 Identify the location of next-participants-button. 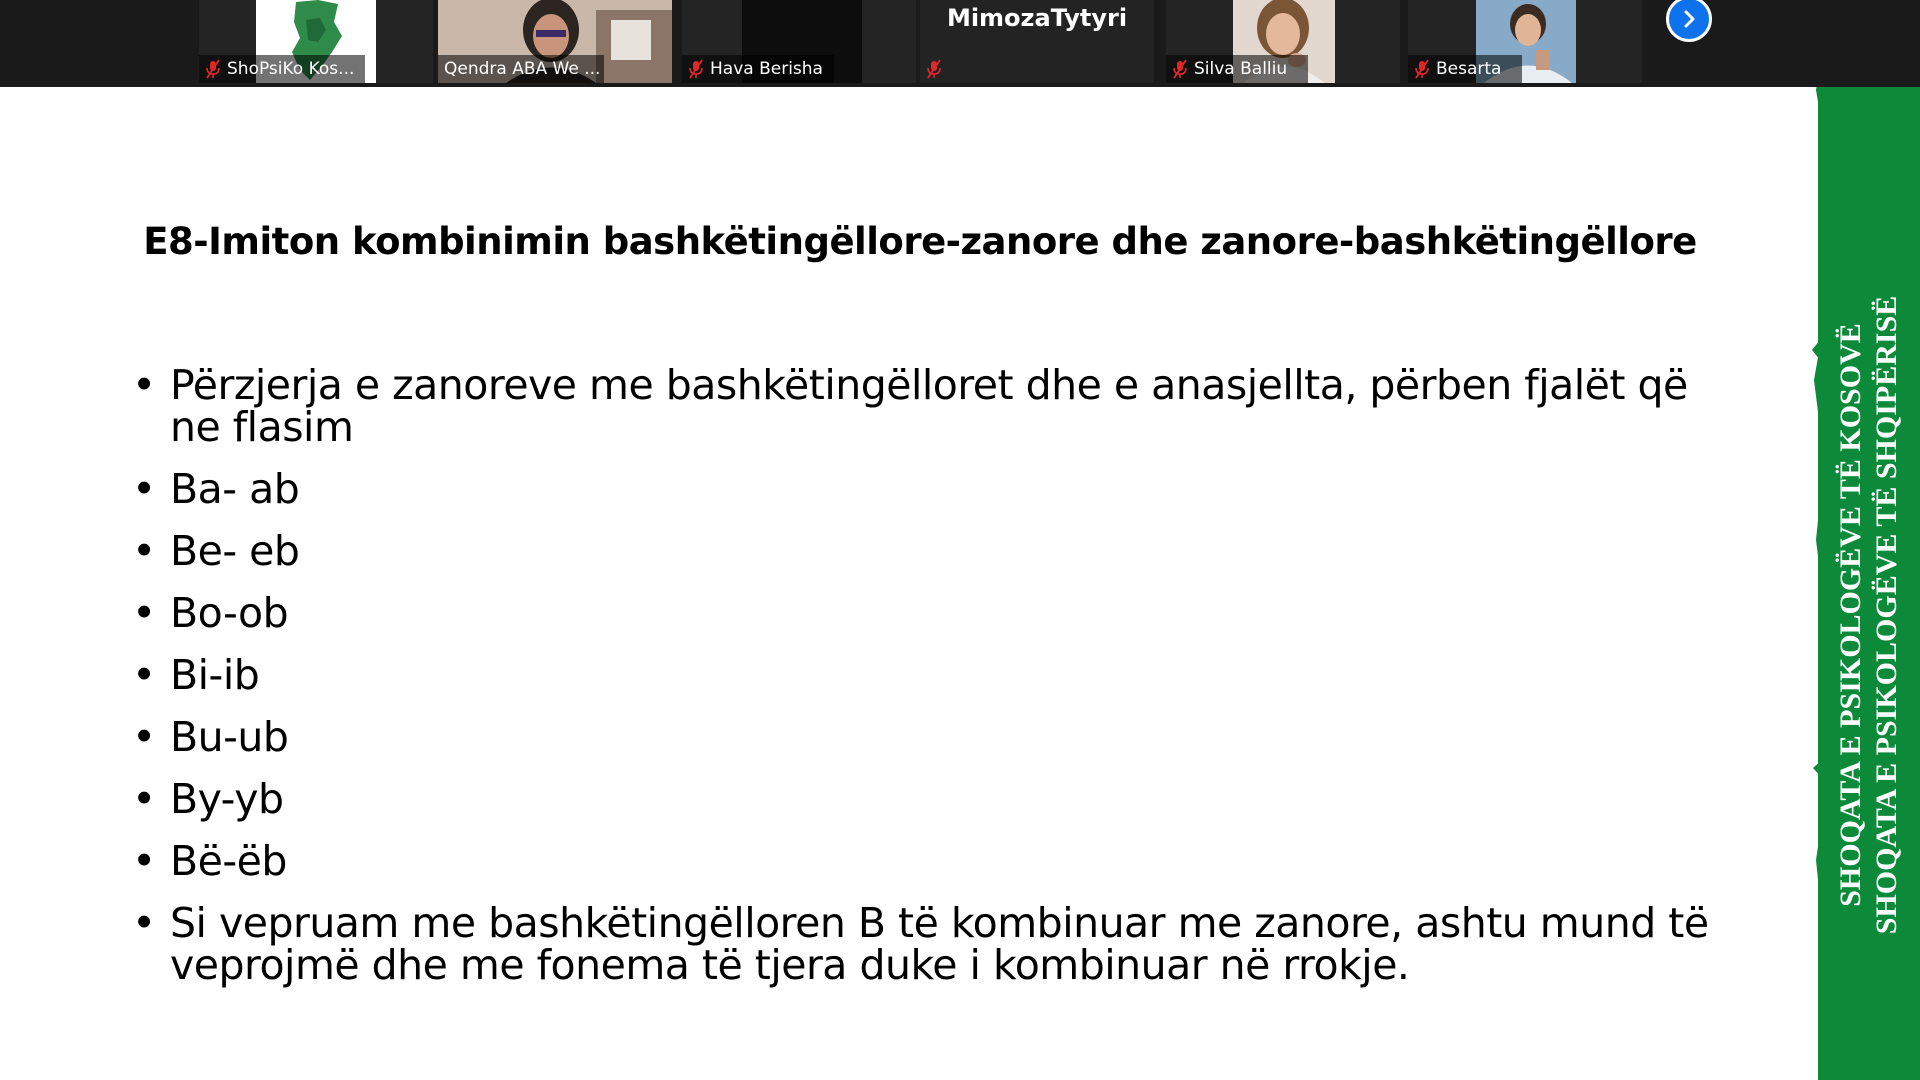
(1689, 21).